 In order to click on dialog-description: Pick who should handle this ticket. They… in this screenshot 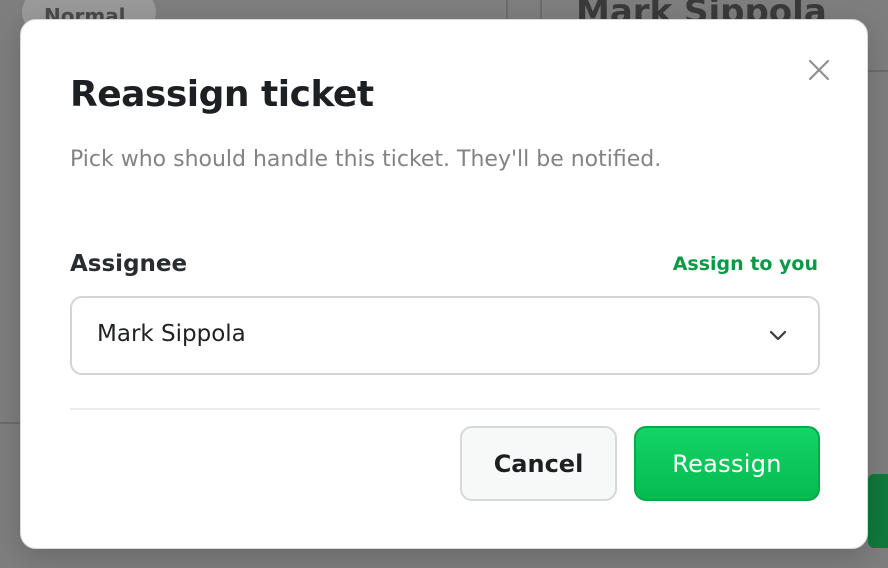, I will do `click(366, 159)`.